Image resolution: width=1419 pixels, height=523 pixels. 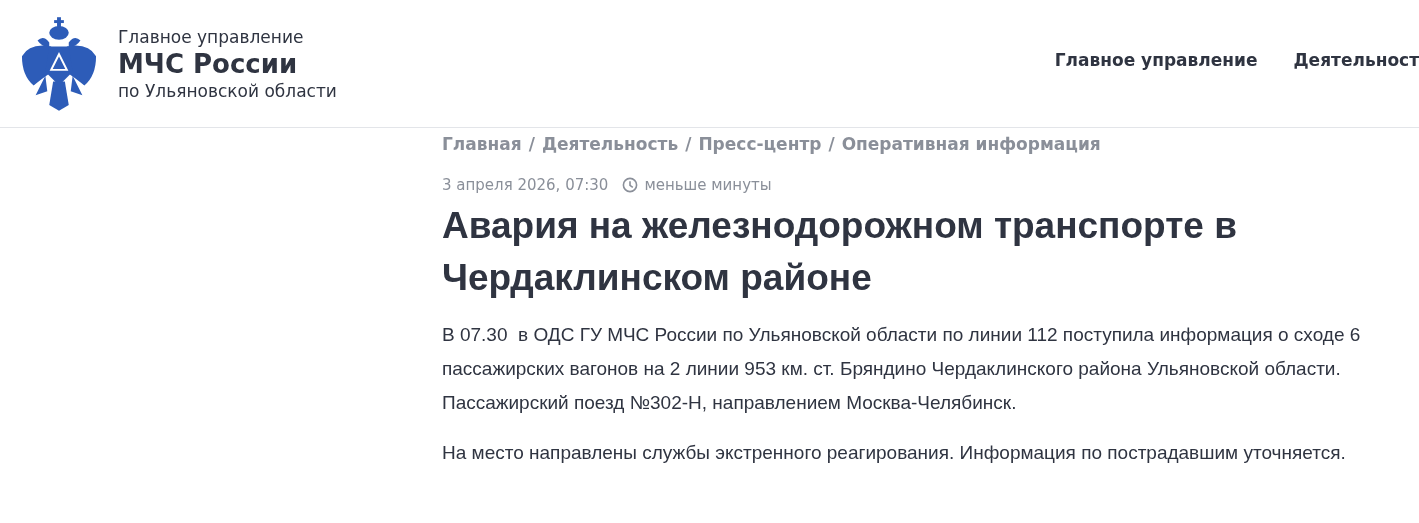 I want to click on emblem-icon, so click(x=59, y=63).